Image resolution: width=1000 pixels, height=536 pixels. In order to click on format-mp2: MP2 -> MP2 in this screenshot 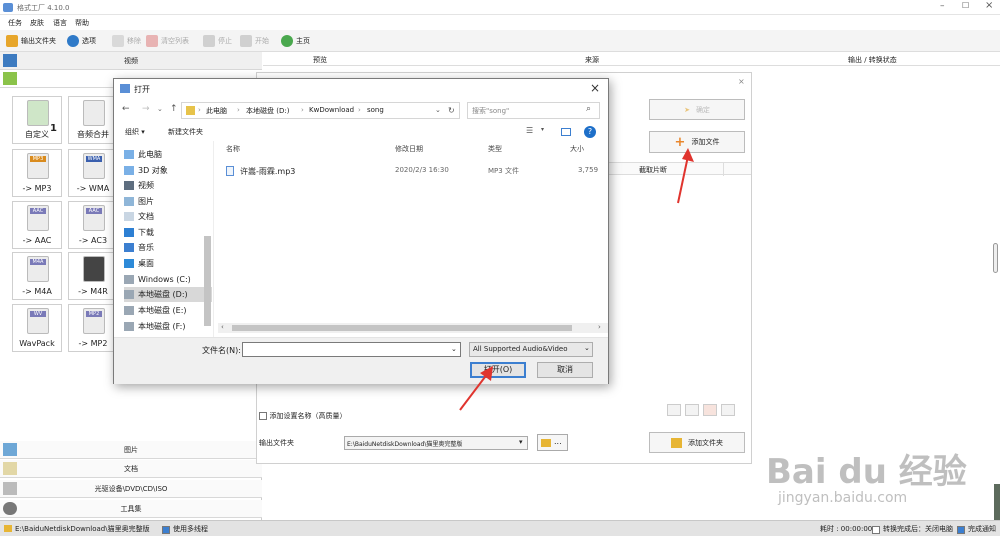, I will do `click(93, 328)`.